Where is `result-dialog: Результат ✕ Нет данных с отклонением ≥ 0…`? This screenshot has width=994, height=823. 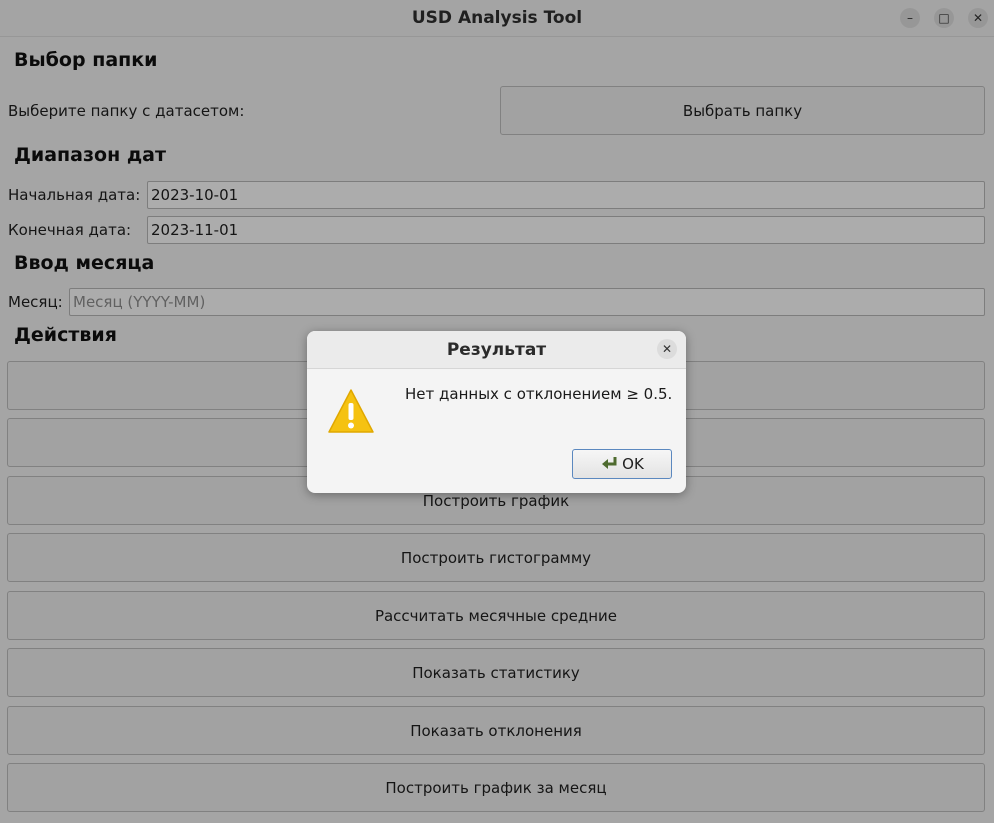
result-dialog: Результат ✕ Нет данных с отклонением ≥ 0… is located at coordinates (496, 412).